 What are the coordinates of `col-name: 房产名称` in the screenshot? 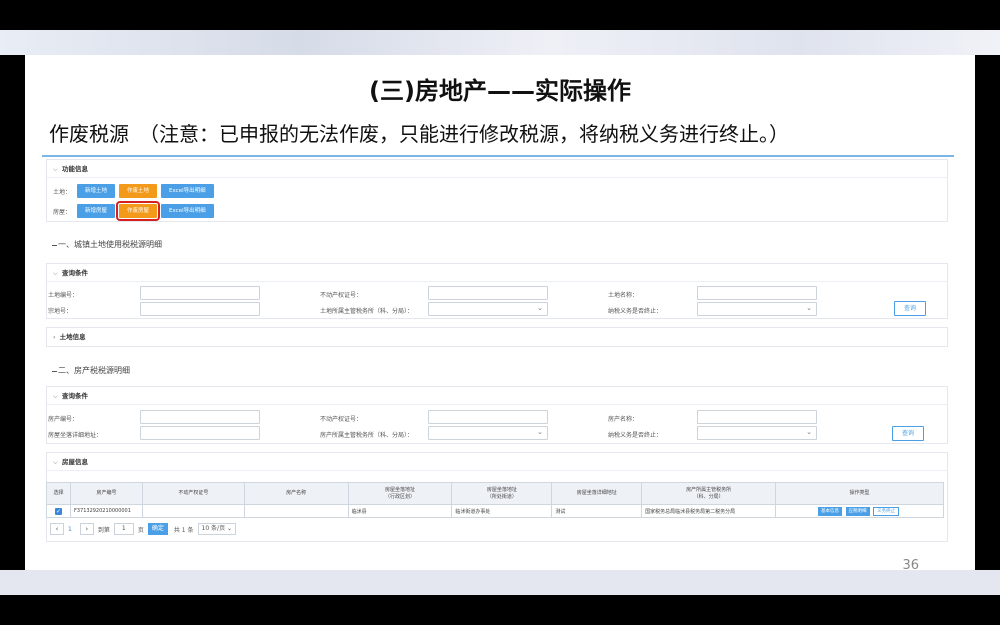 It's located at (296, 493).